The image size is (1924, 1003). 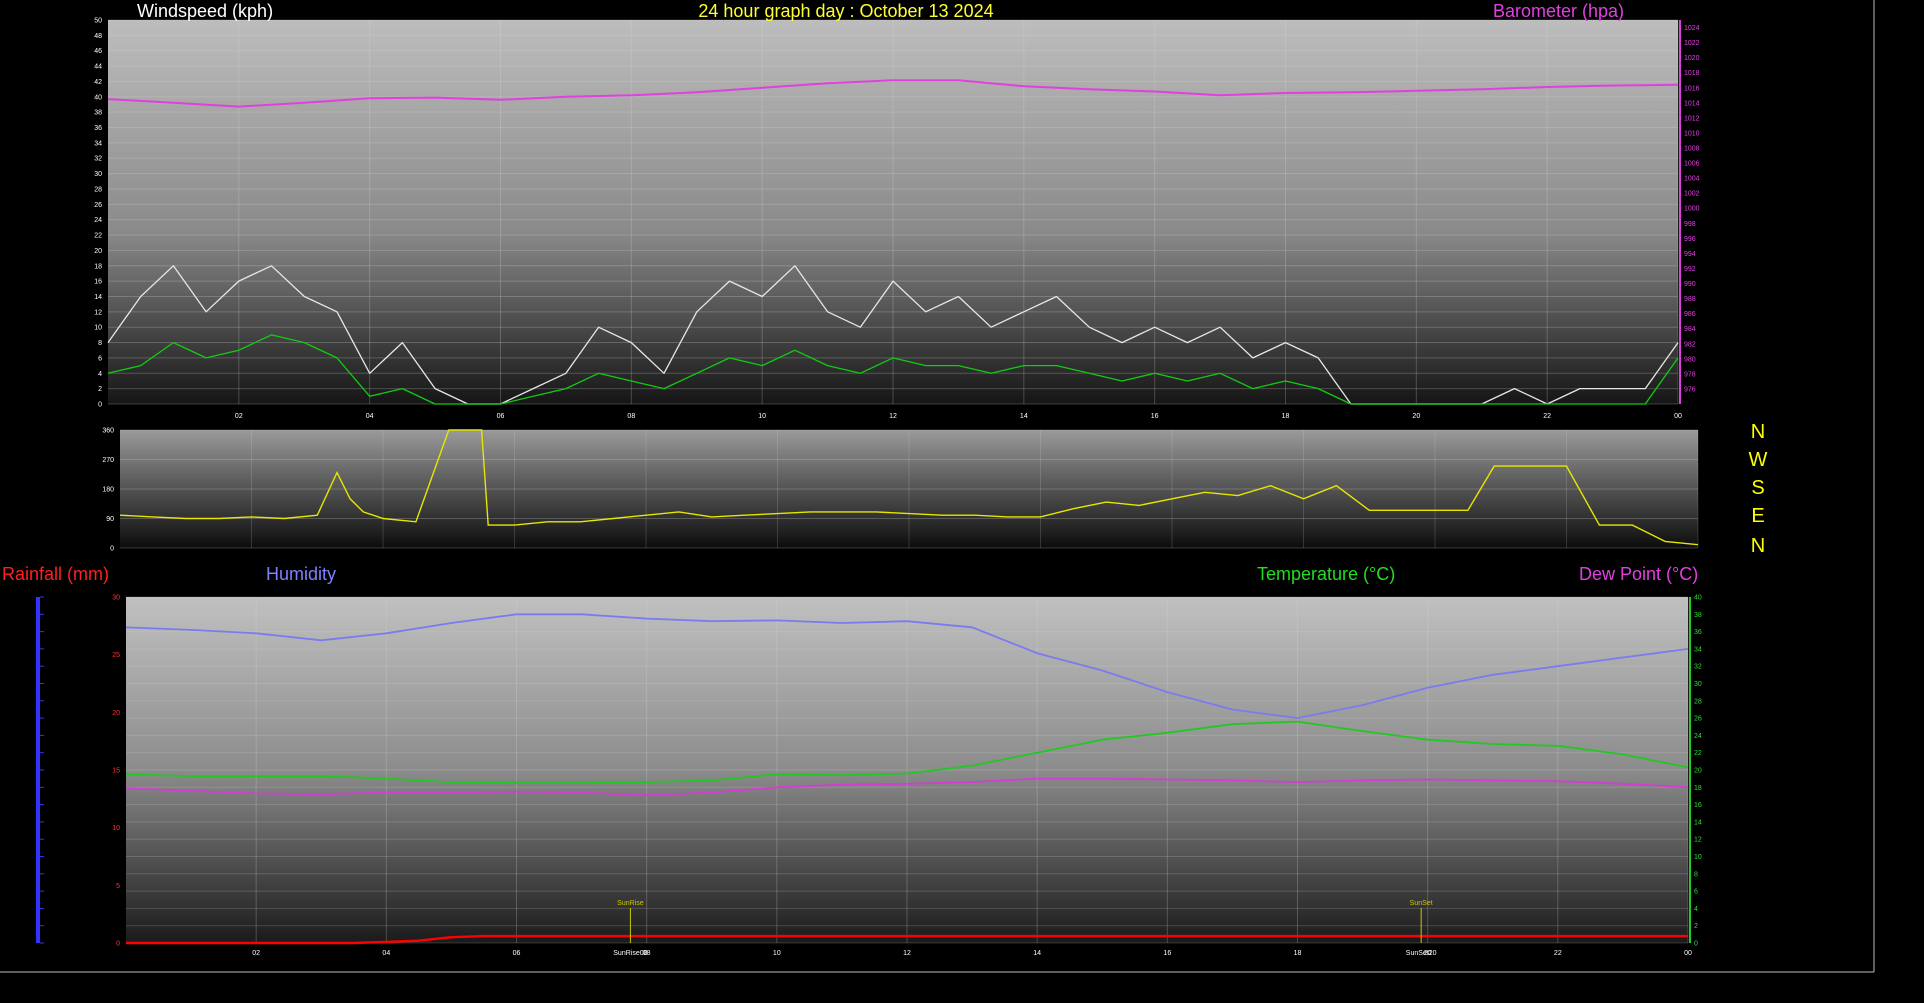 I want to click on lower-x-tick: 10, so click(x=777, y=953).